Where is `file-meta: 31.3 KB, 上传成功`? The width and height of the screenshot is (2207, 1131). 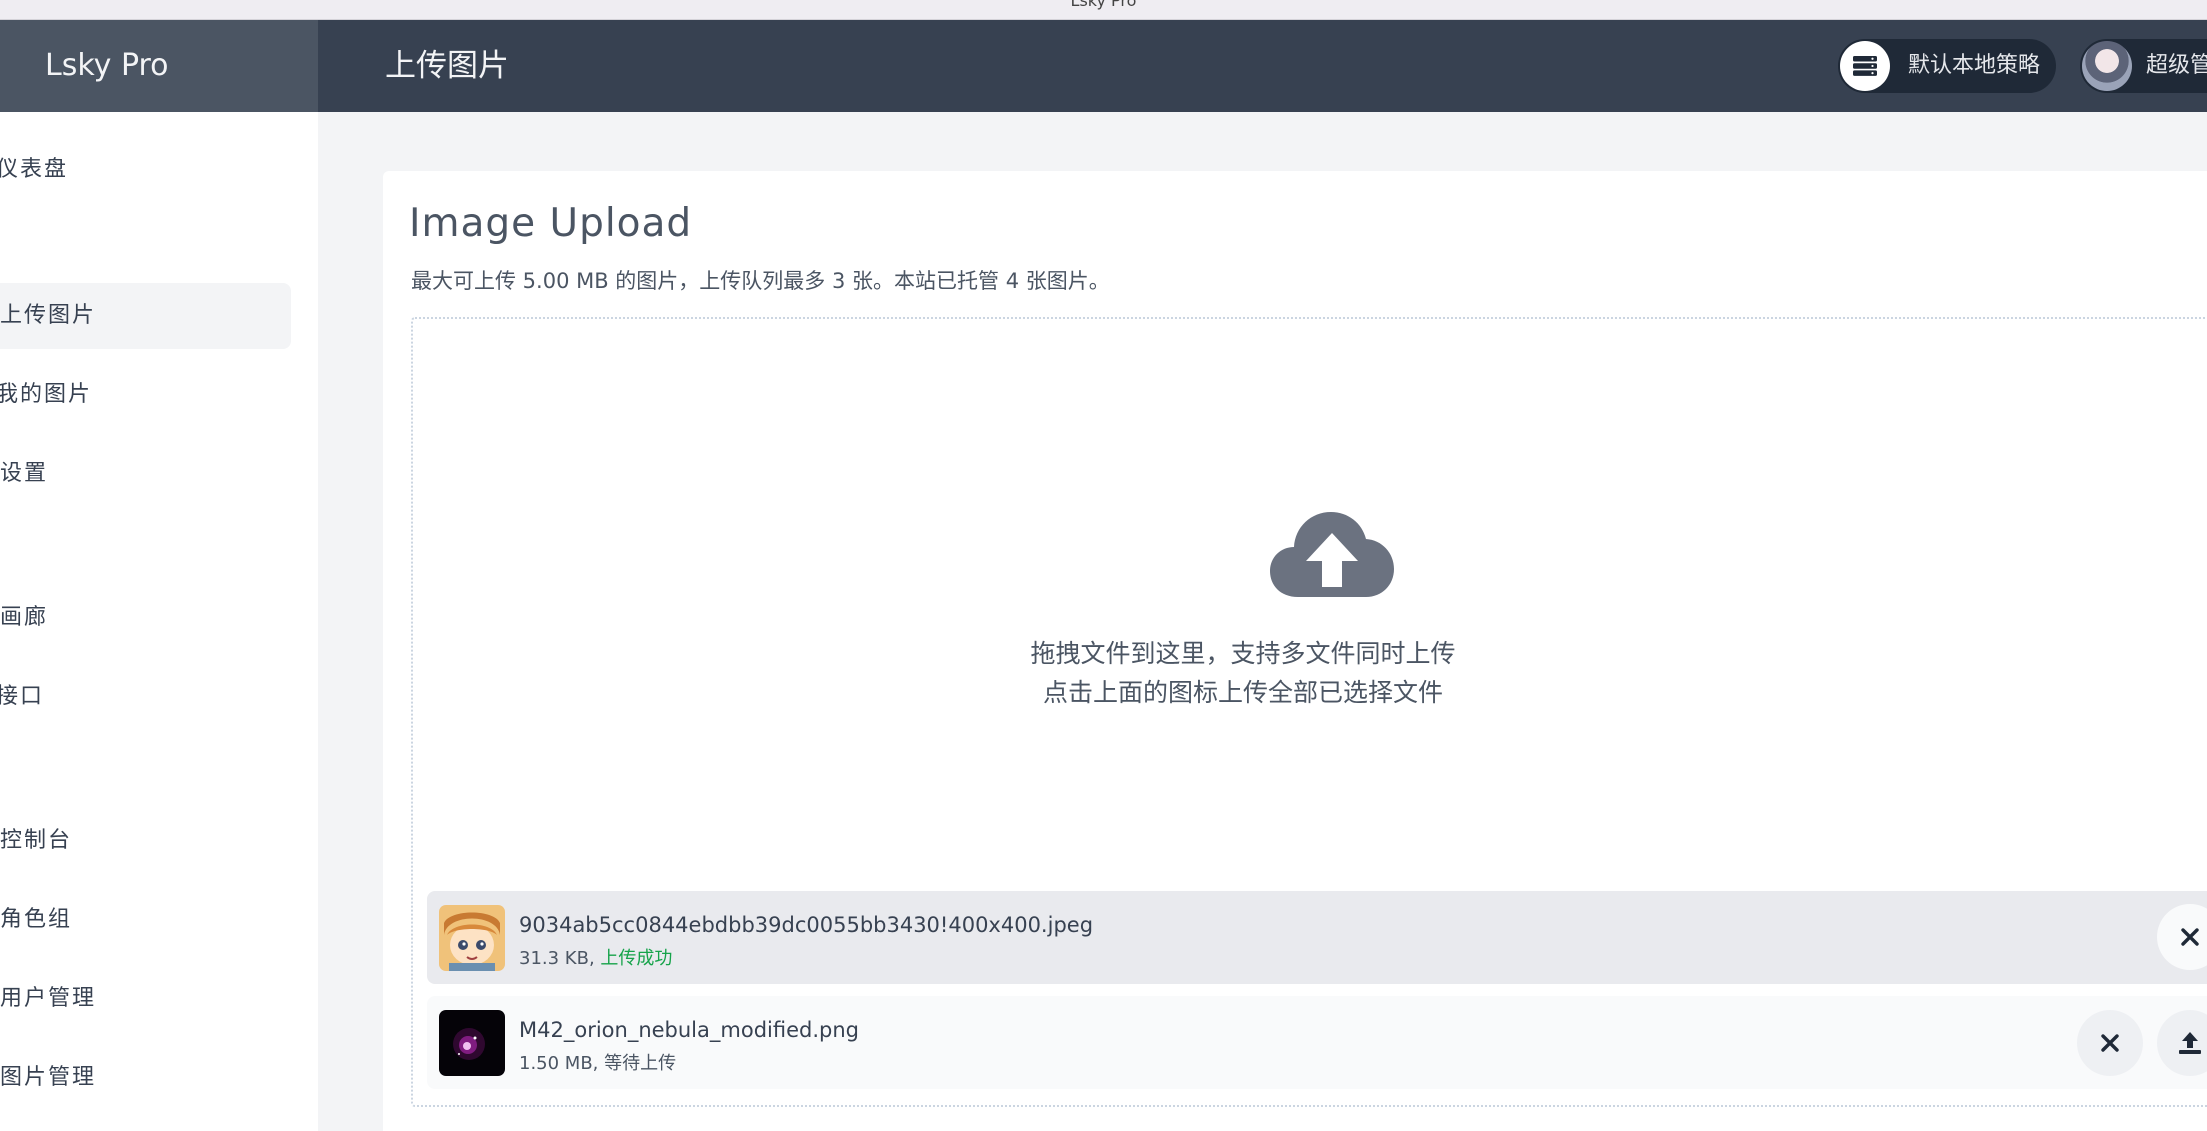
file-meta: 31.3 KB, 上传成功 is located at coordinates (595, 957).